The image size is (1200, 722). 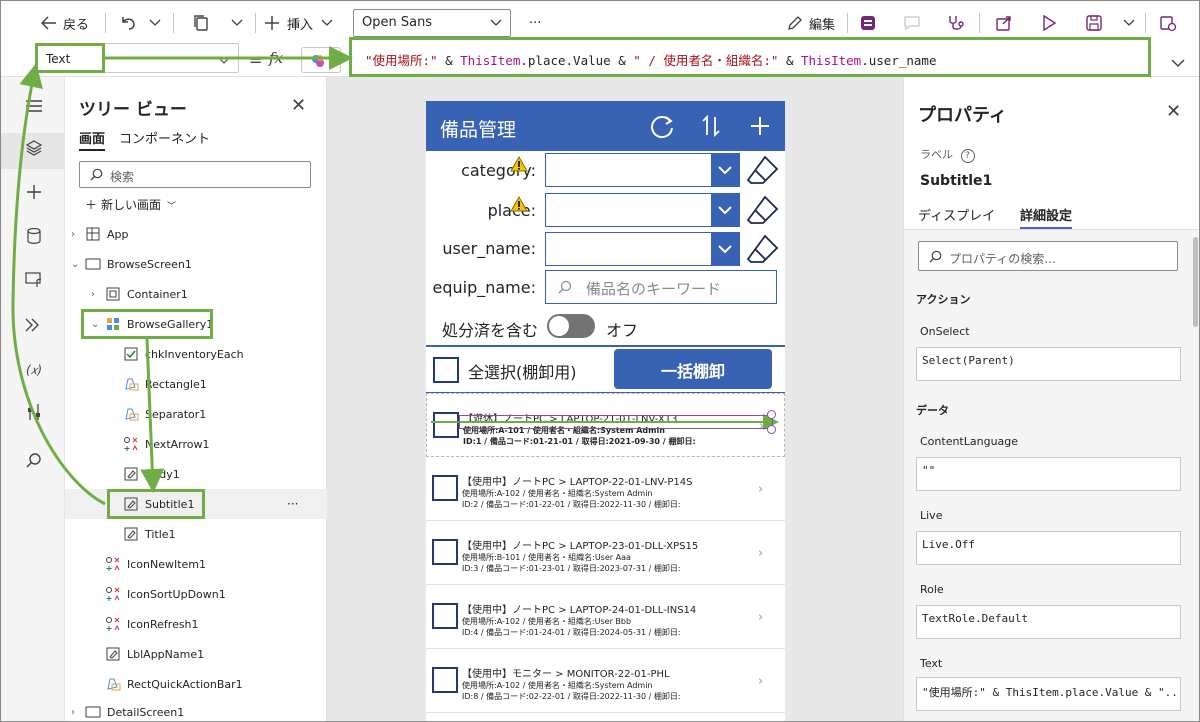 I want to click on selected-control-outline, so click(x=616, y=422).